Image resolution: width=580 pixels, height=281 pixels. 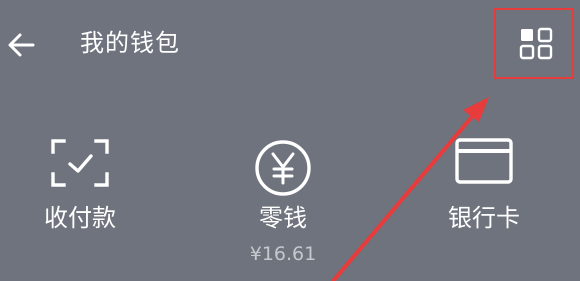 What do you see at coordinates (484, 218) in the screenshot?
I see `bank-card-label: 银行卡` at bounding box center [484, 218].